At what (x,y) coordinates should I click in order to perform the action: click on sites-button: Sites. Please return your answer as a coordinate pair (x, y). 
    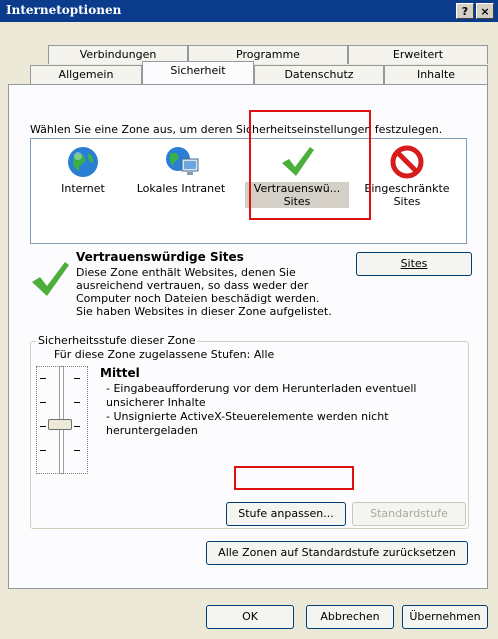
    Looking at the image, I should click on (414, 264).